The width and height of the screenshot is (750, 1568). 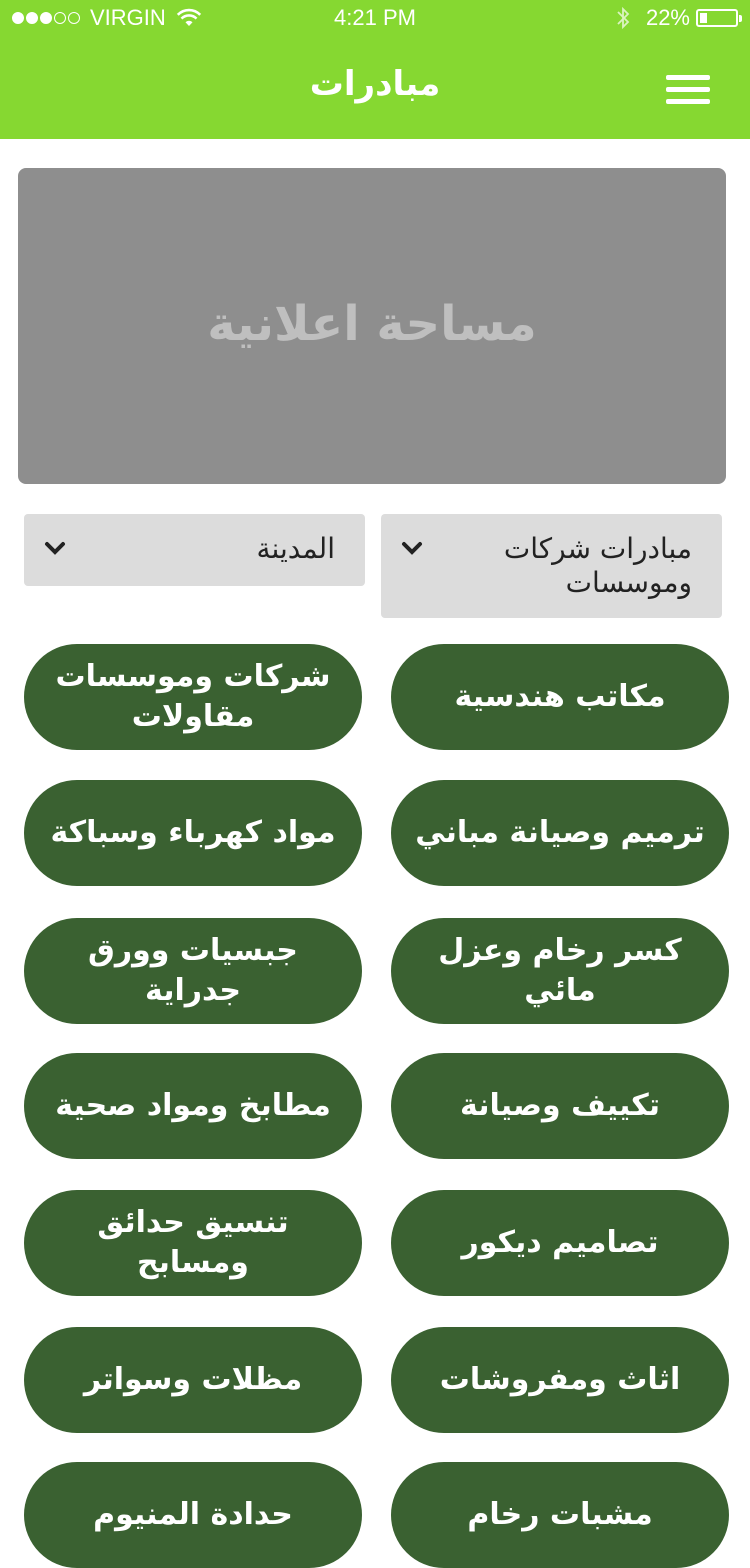 I want to click on category-marble-fireplaces-button: مشبات رخام, so click(x=560, y=1515).